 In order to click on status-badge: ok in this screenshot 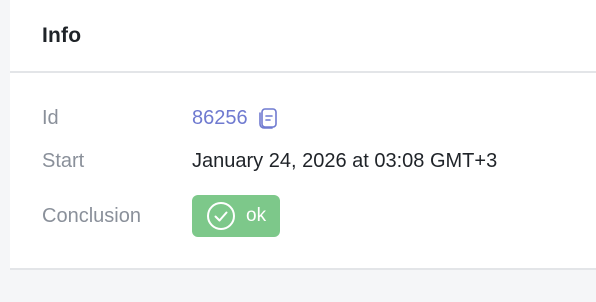, I will do `click(236, 216)`.